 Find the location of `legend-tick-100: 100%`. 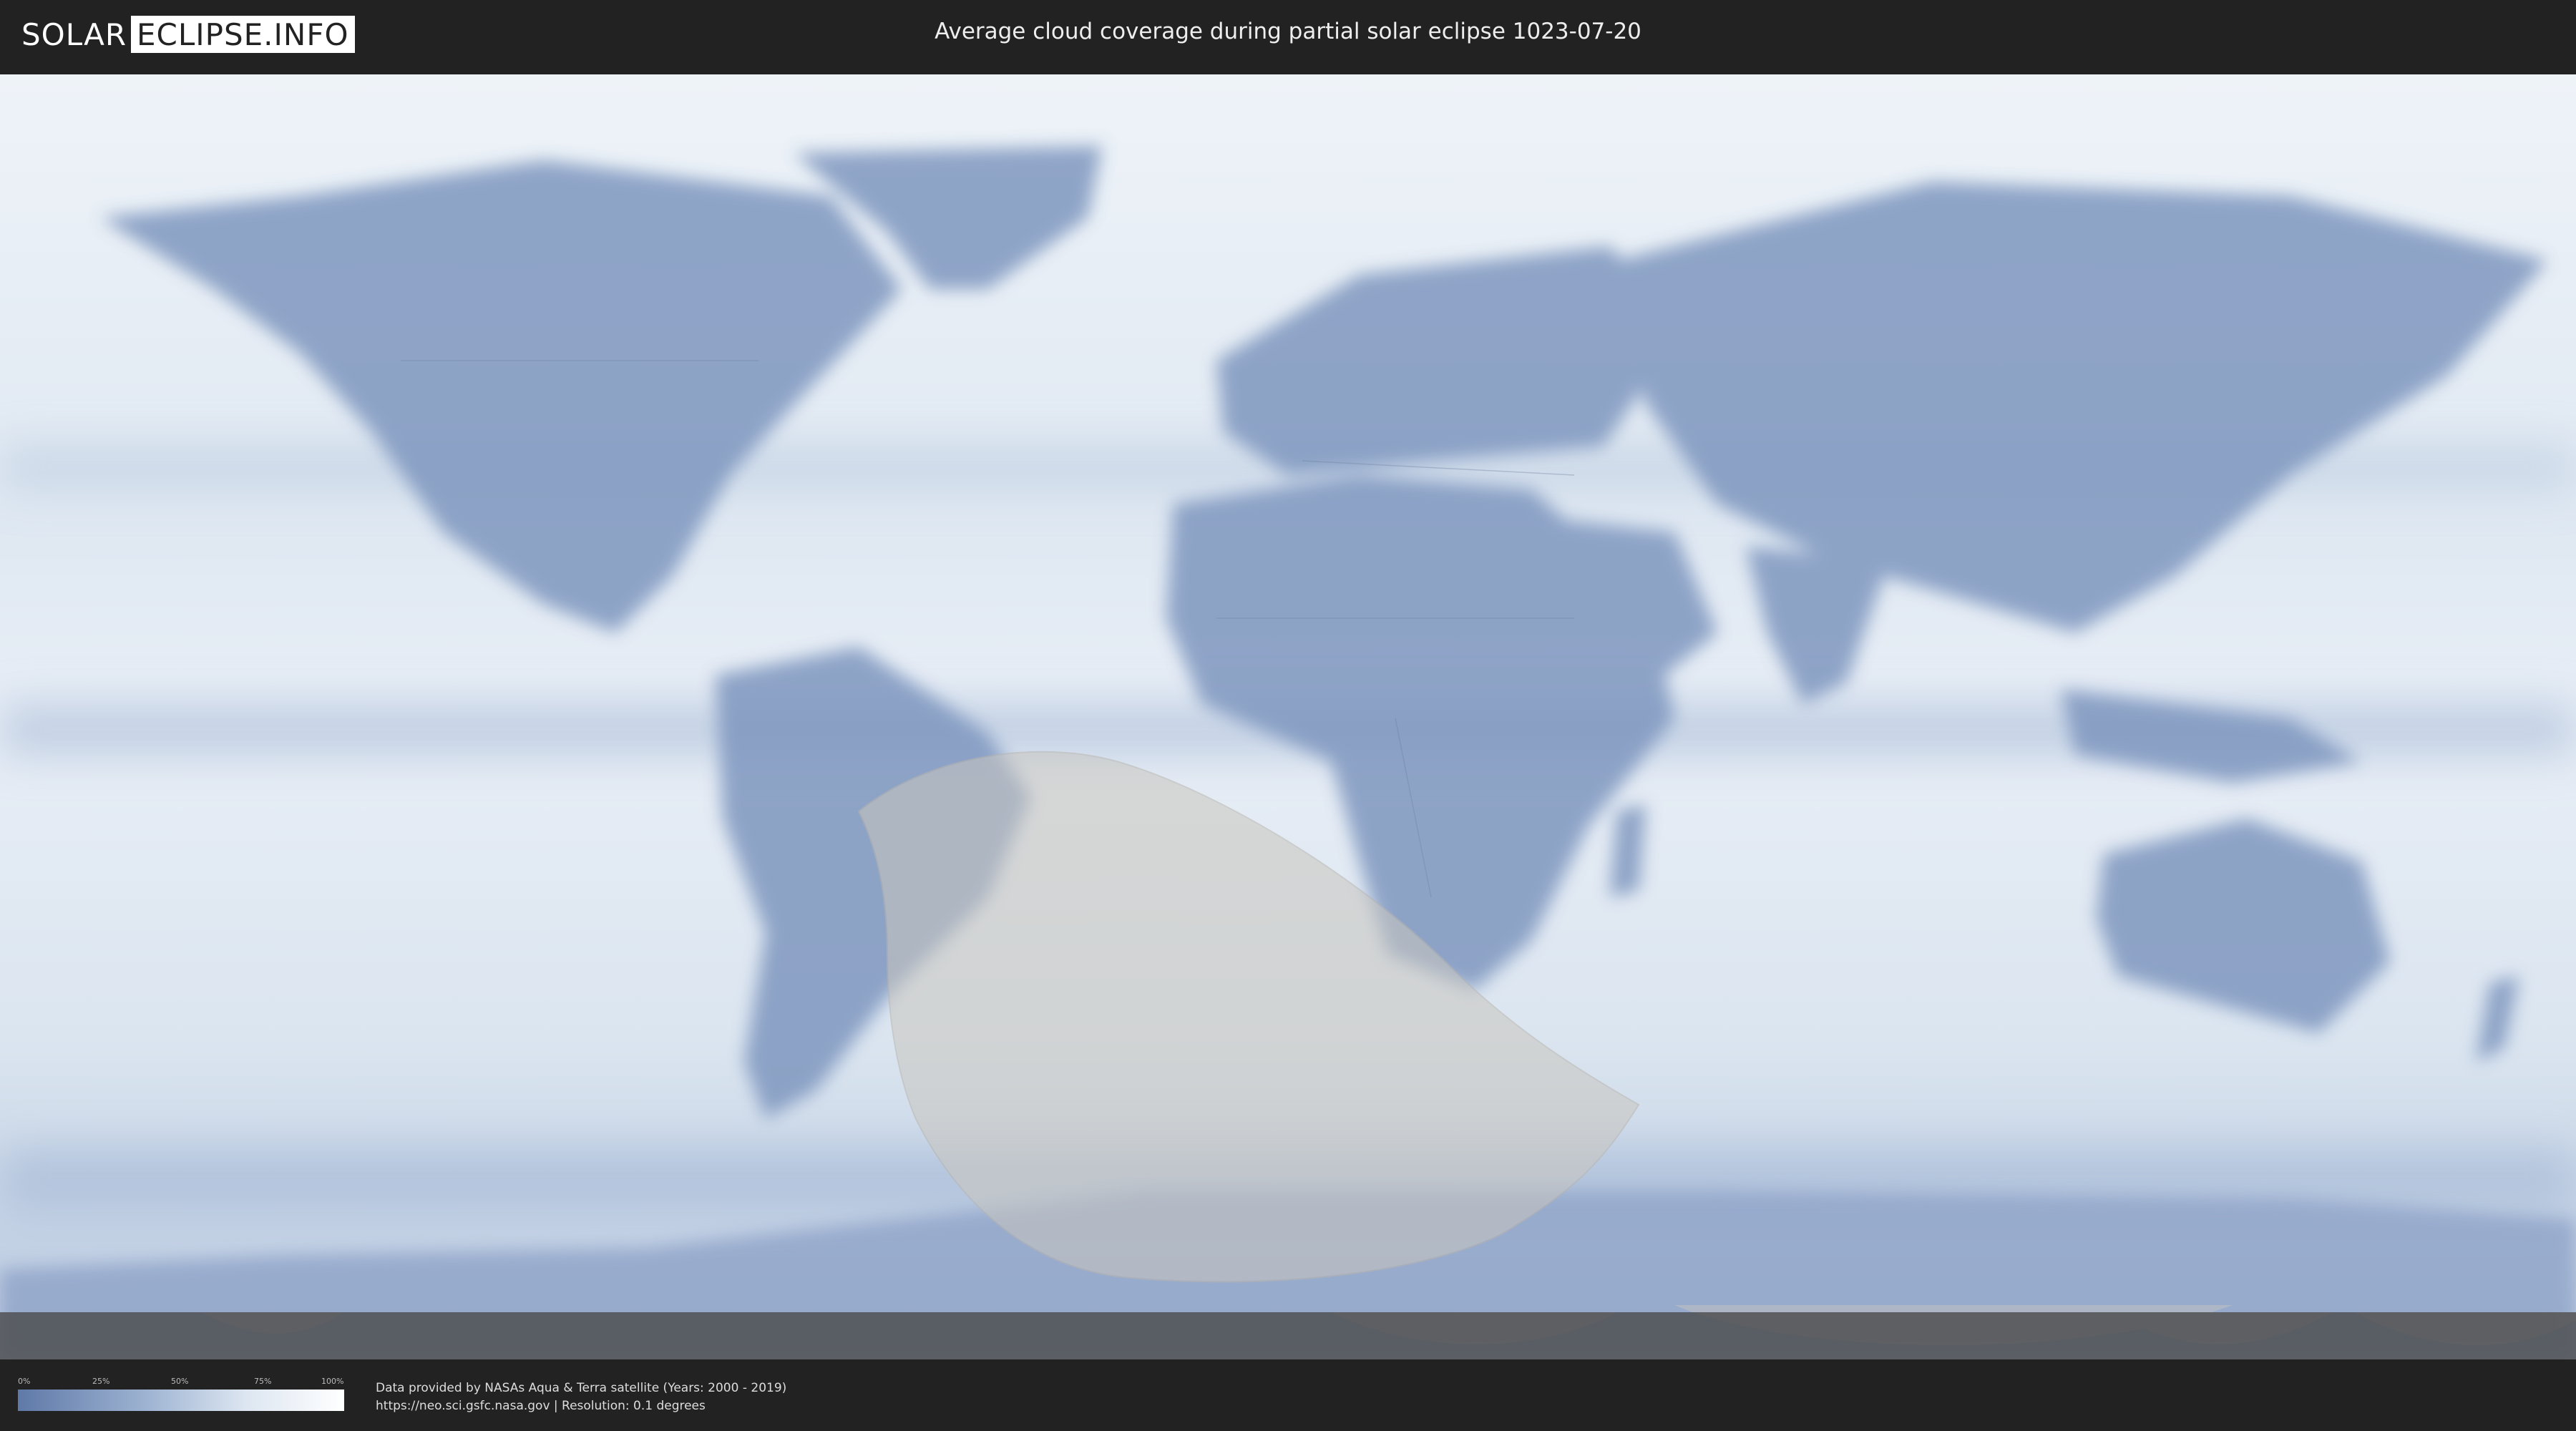

legend-tick-100: 100% is located at coordinates (332, 1382).